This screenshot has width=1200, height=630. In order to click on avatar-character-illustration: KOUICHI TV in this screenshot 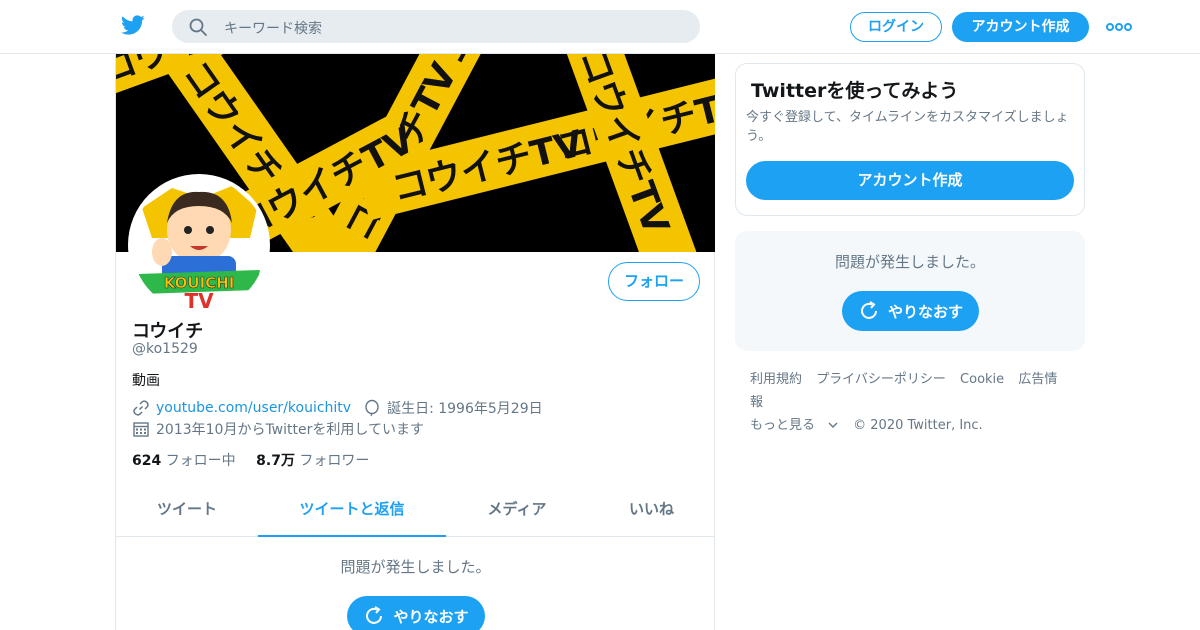, I will do `click(199, 245)`.